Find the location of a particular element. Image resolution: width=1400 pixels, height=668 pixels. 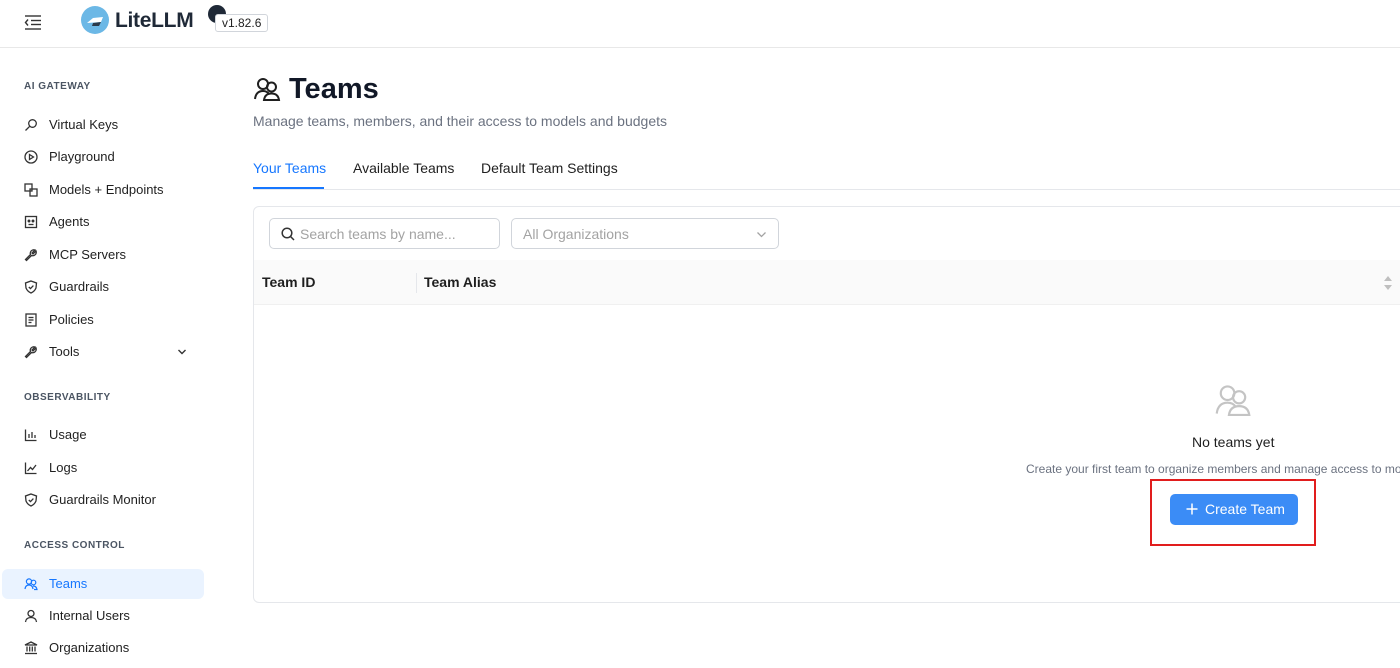

sidebar-item-guardrails-monitor: Guardrails Monitor is located at coordinates (103, 500).